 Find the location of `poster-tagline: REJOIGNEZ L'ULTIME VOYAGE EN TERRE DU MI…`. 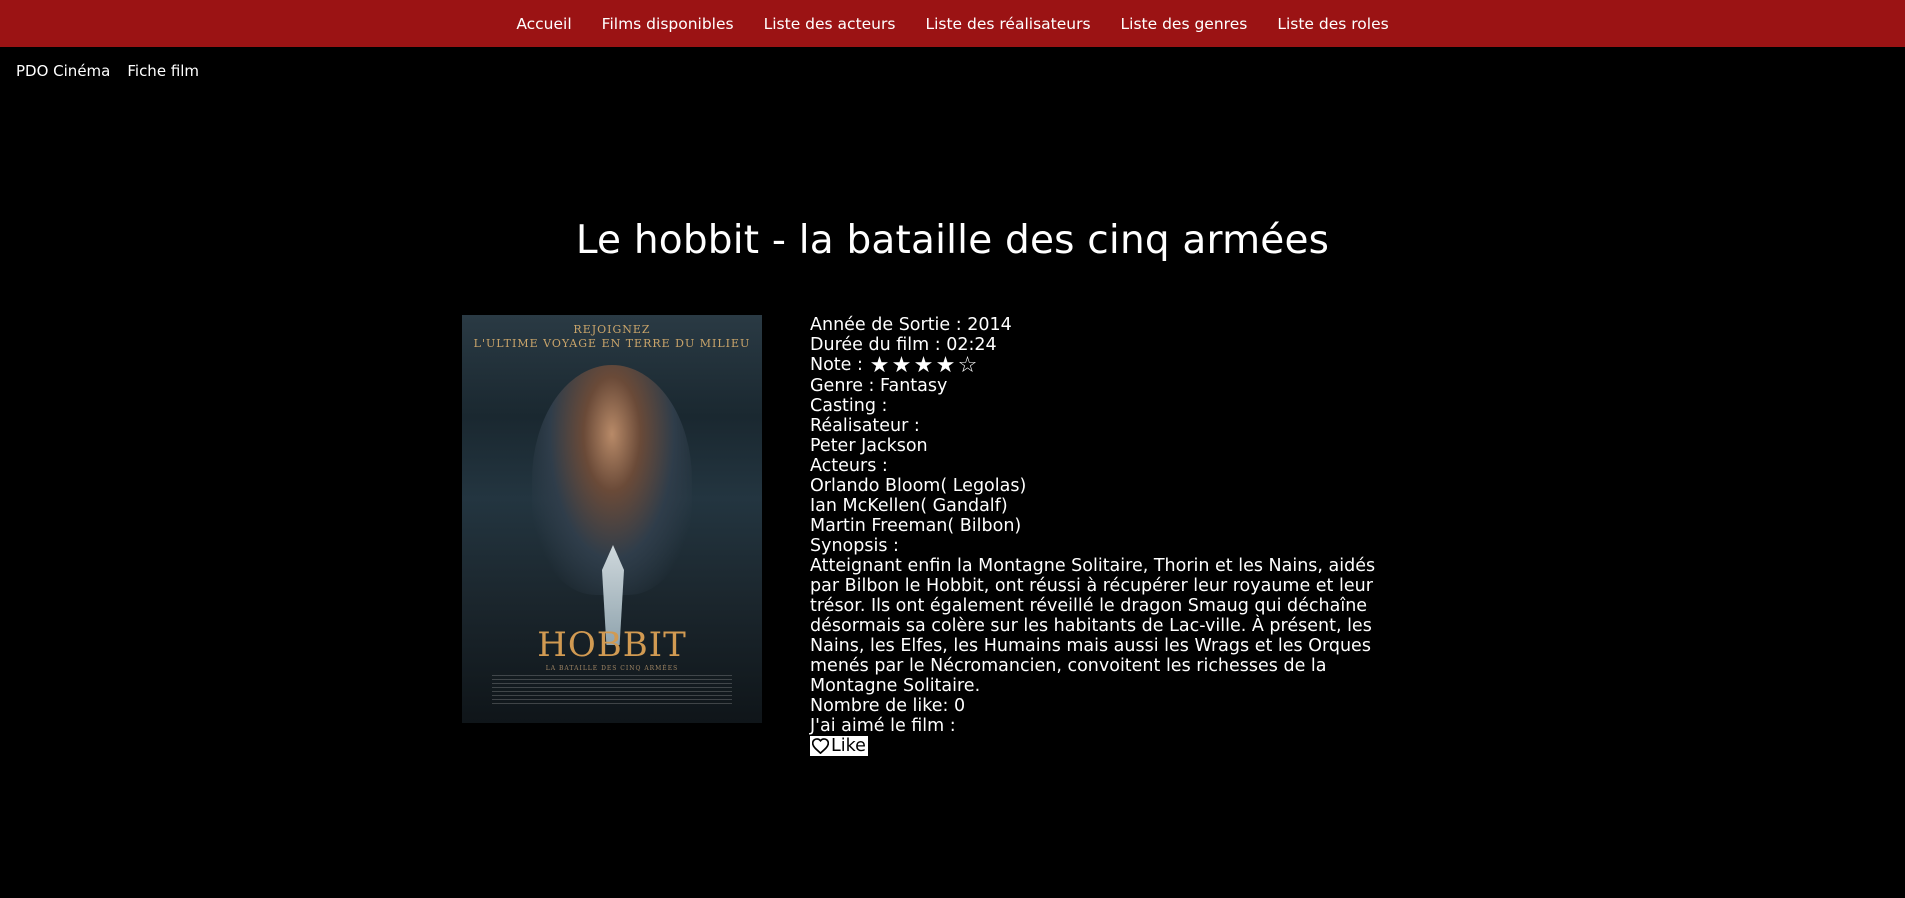

poster-tagline: REJOIGNEZ L'ULTIME VOYAGE EN TERRE DU MI… is located at coordinates (612, 337).